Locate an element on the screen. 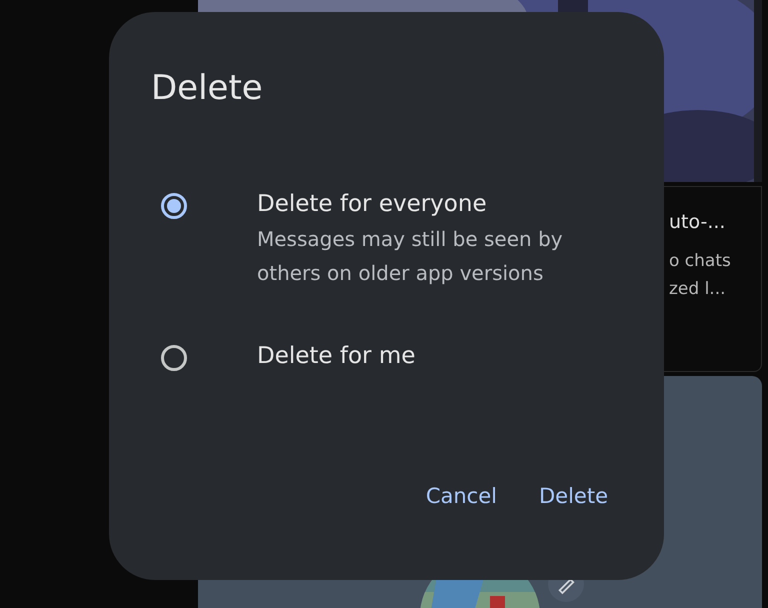  option-label: Delete for everyone is located at coordinates (437, 204).